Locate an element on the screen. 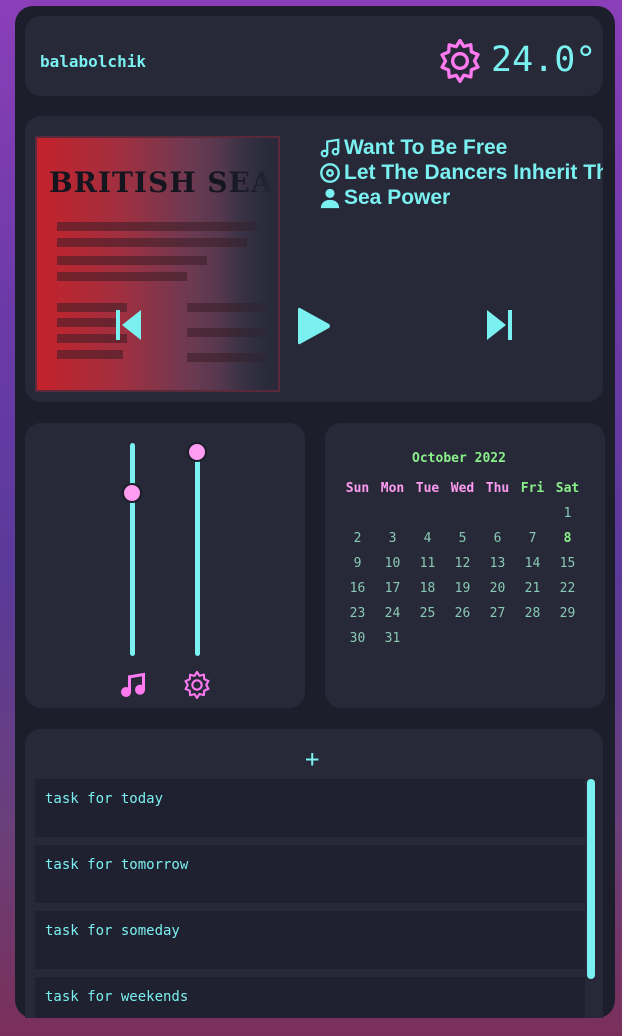 The height and width of the screenshot is (1036, 622). song-row: Want To Be Free is located at coordinates (413, 148).